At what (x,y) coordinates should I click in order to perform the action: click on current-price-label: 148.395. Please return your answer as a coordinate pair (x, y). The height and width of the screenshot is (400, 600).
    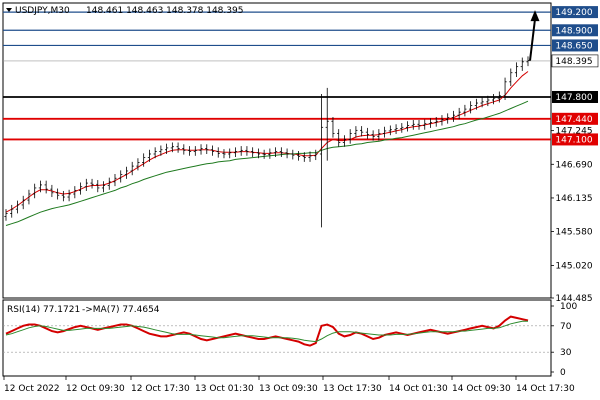
    Looking at the image, I should click on (573, 62).